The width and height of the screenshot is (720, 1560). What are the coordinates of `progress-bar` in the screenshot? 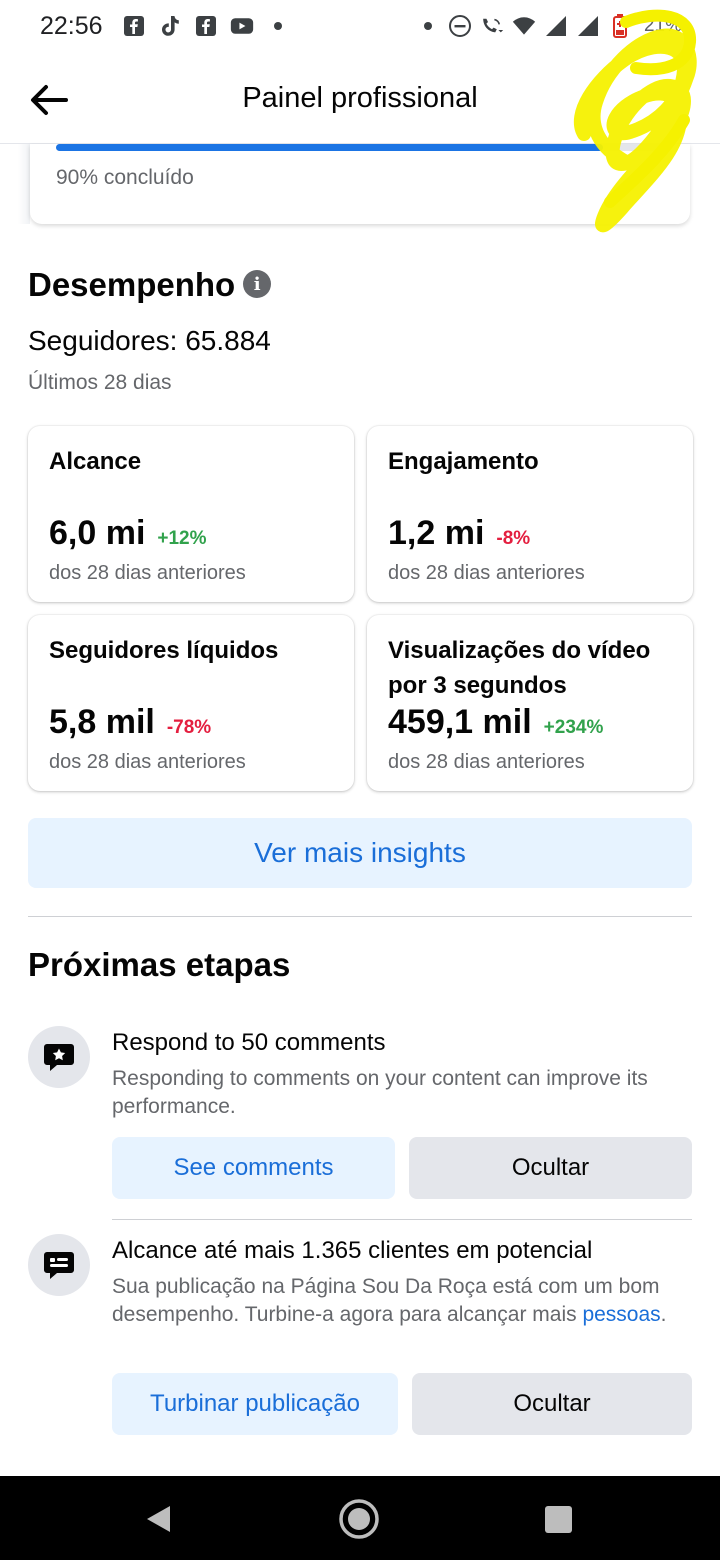 It's located at (360, 147).